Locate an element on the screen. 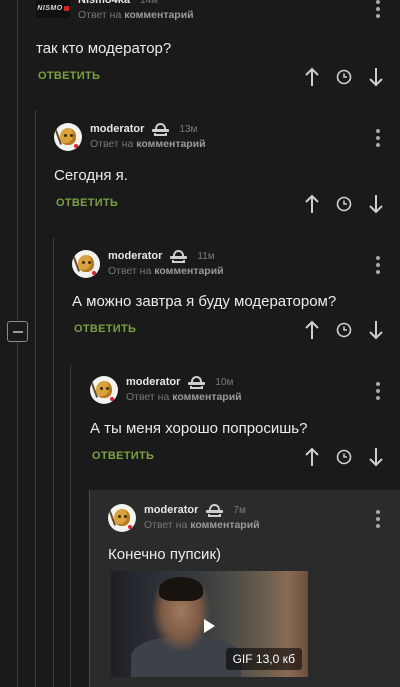 The height and width of the screenshot is (687, 400). avatar: NISMO is located at coordinates (53, 9).